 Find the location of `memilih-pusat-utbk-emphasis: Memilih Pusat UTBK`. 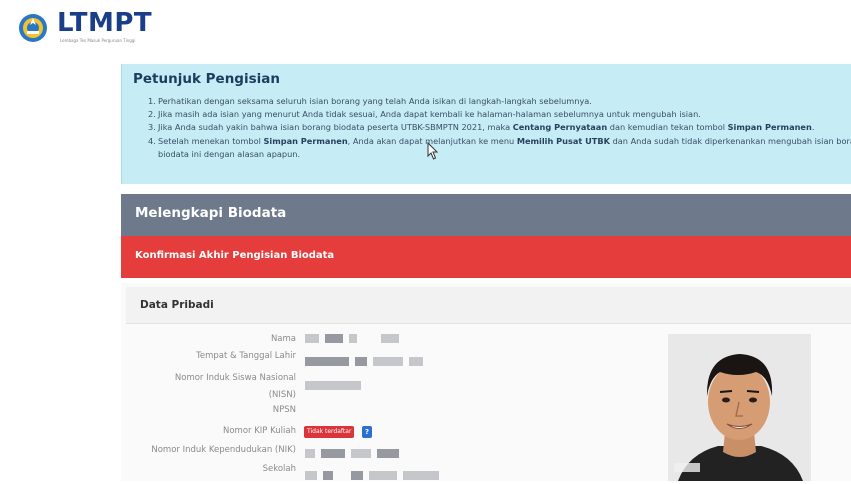

memilih-pusat-utbk-emphasis: Memilih Pusat UTBK is located at coordinates (563, 140).